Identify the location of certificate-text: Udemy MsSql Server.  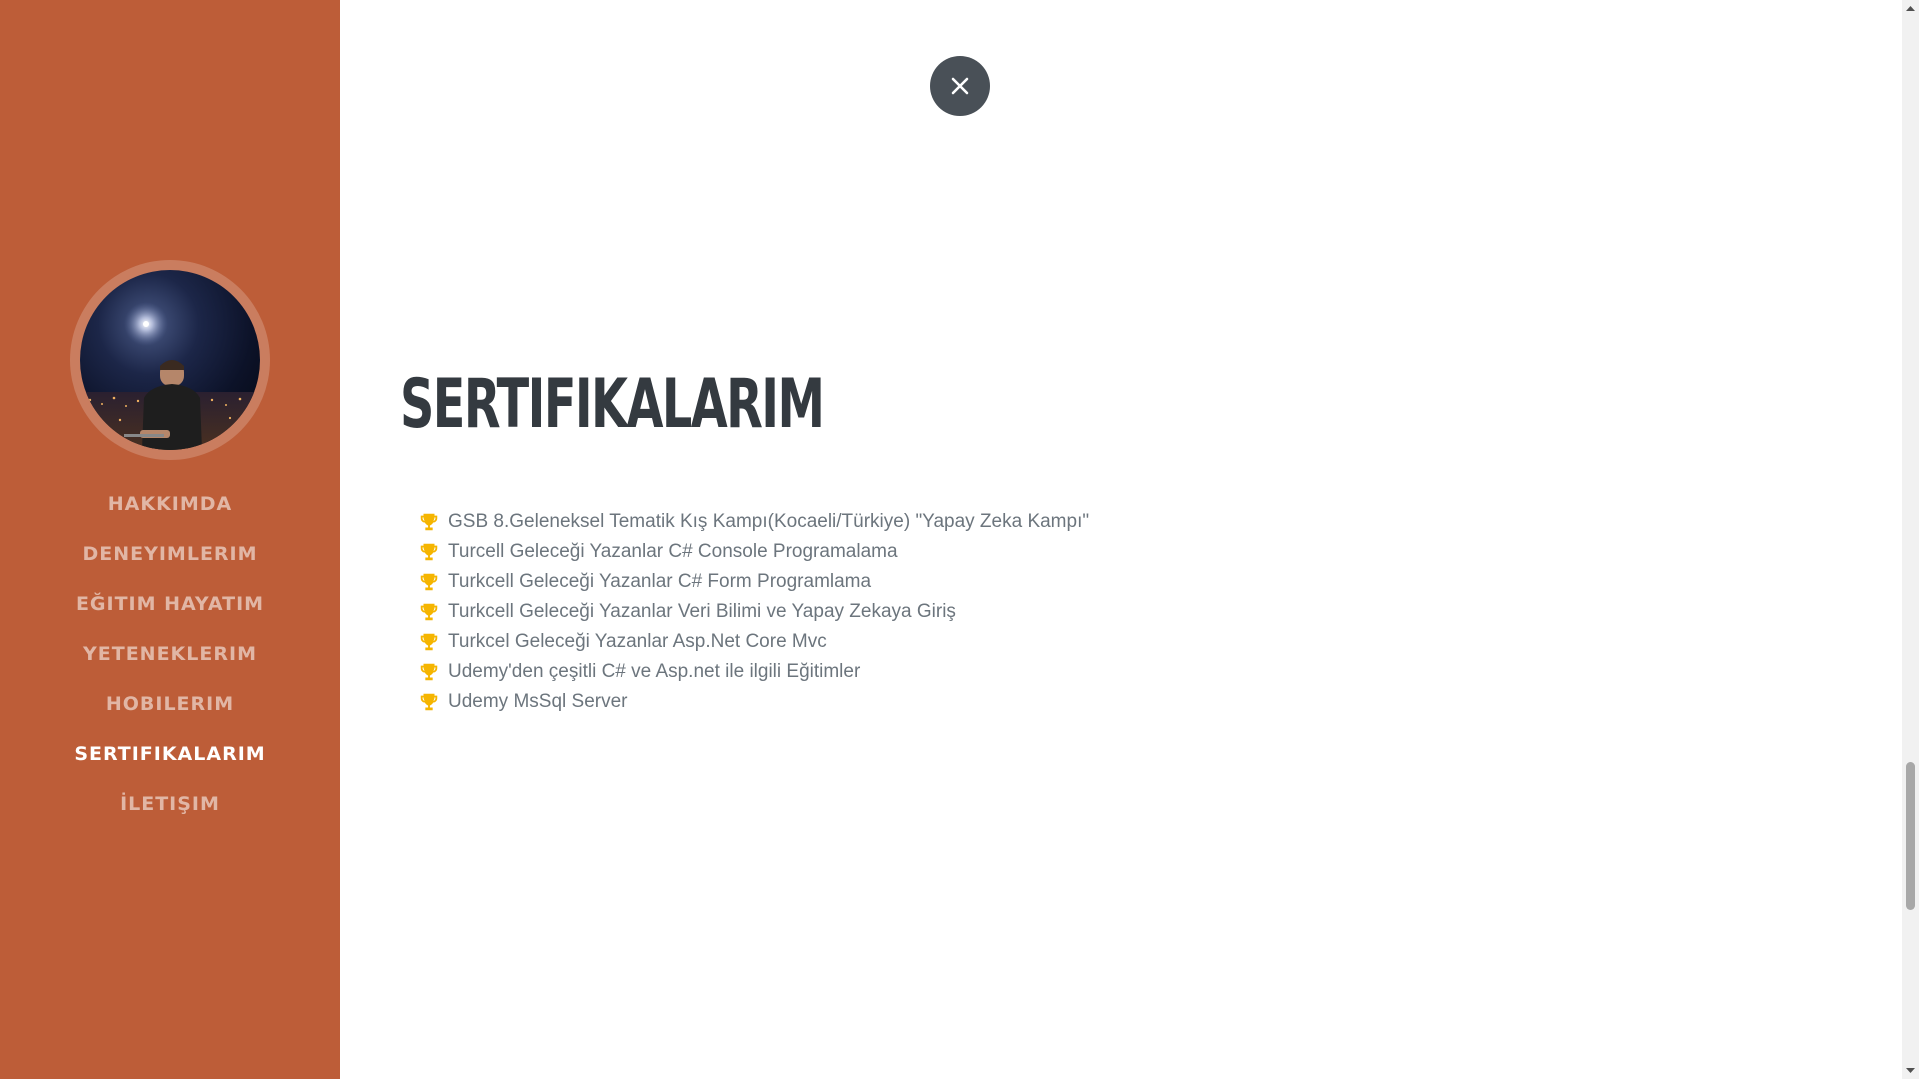
(538, 701).